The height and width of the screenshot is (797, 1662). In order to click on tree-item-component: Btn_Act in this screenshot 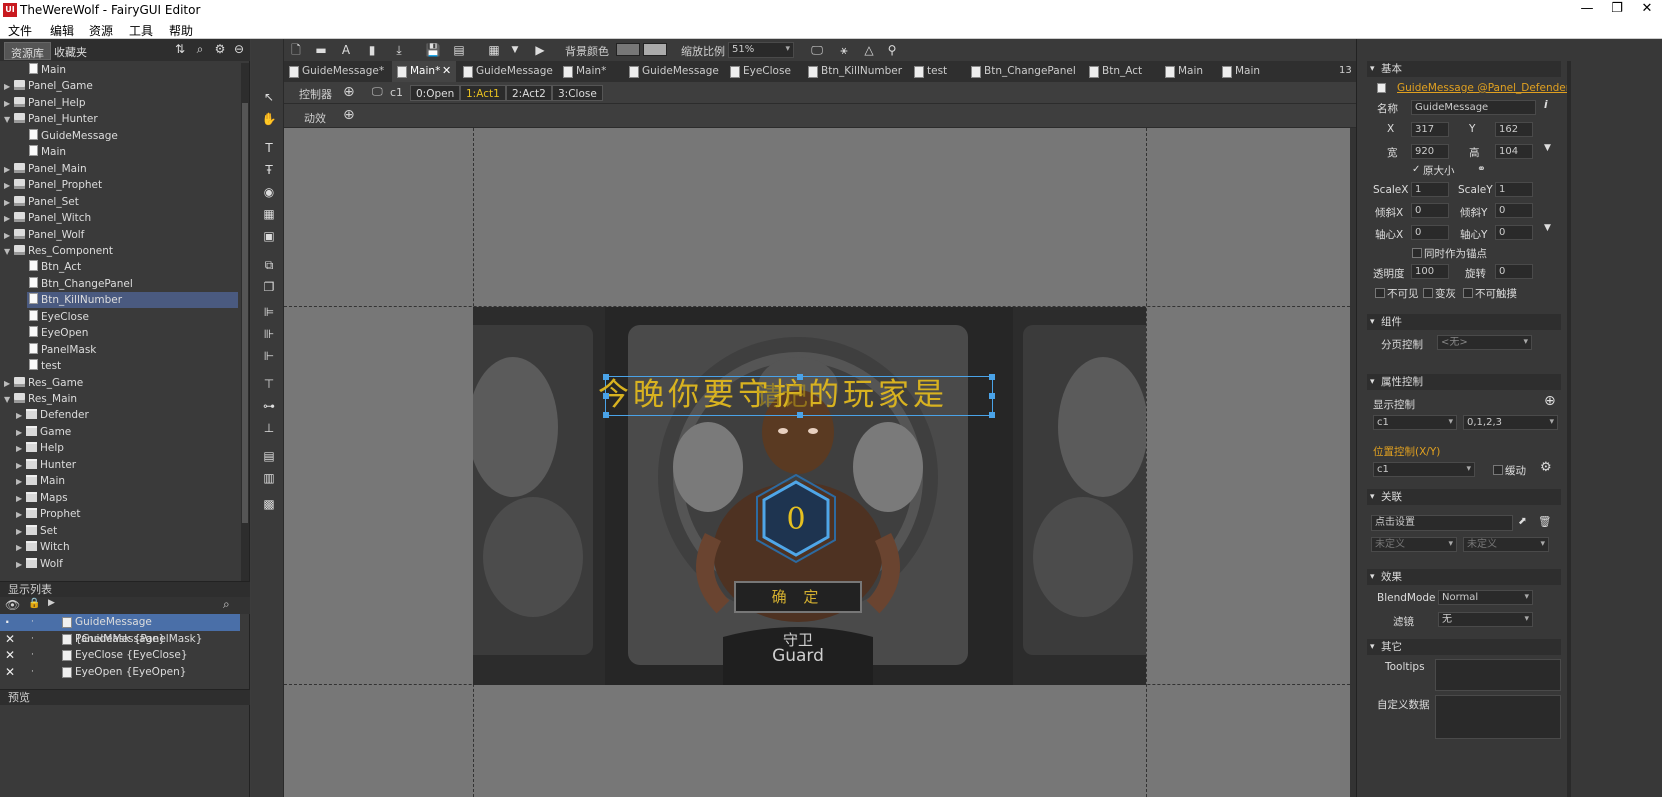, I will do `click(132, 267)`.